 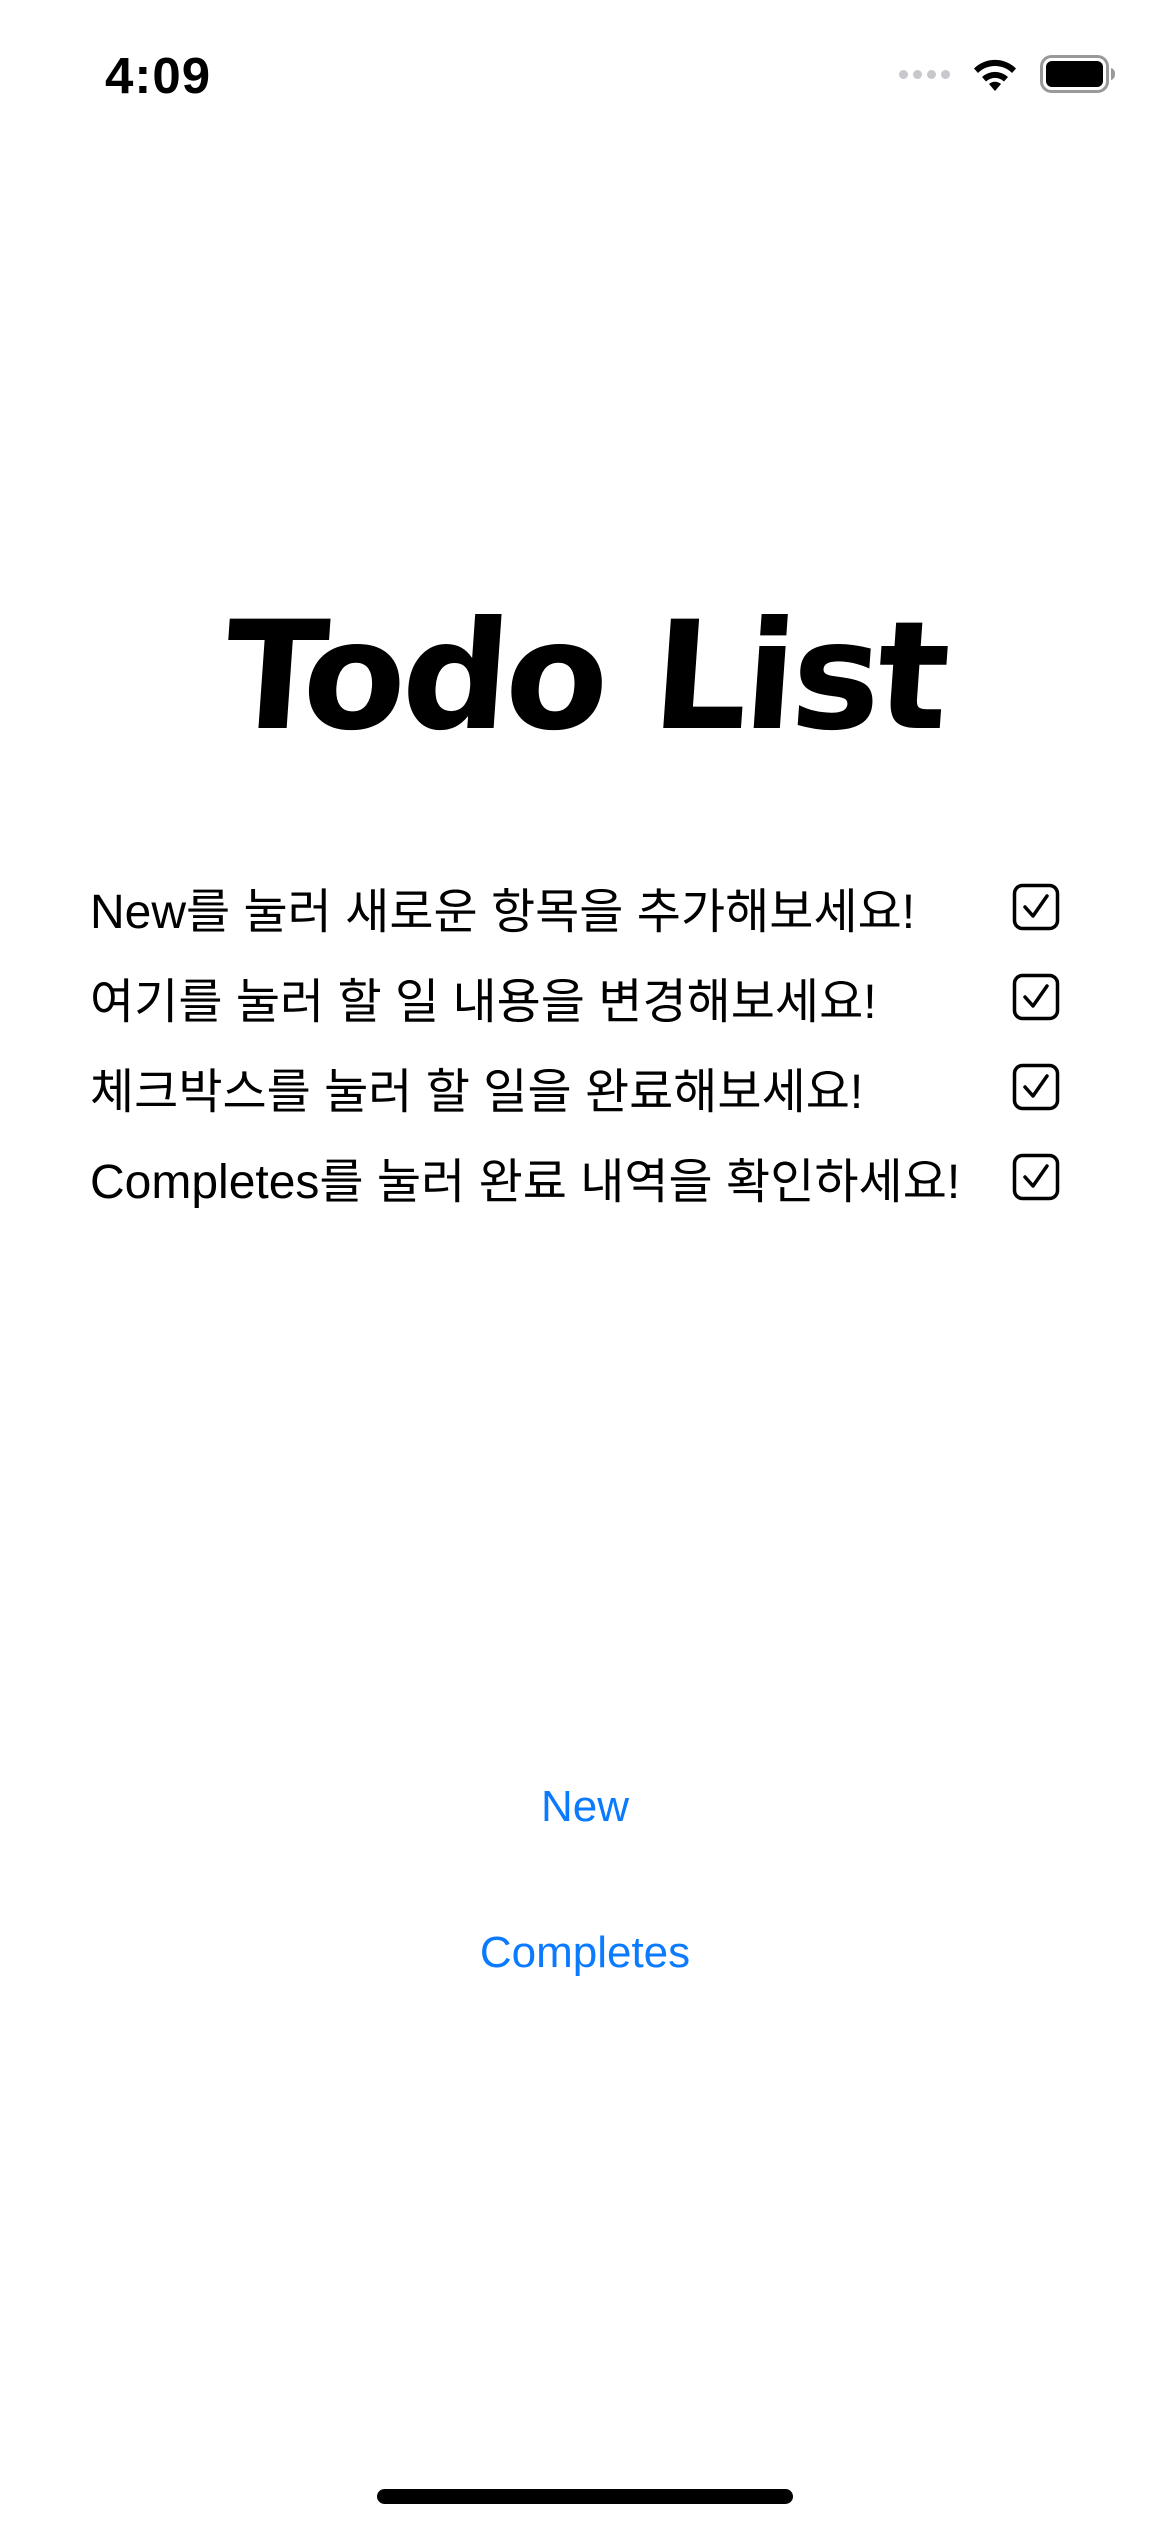 What do you see at coordinates (585, 1807) in the screenshot?
I see `new-button: New` at bounding box center [585, 1807].